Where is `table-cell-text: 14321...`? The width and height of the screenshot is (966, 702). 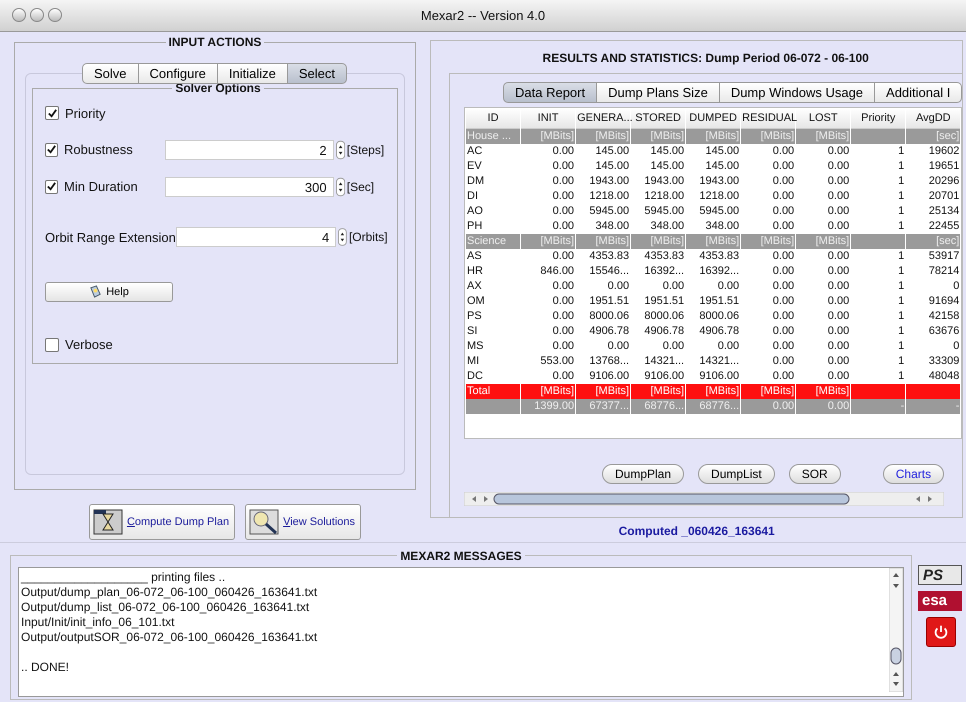 table-cell-text: 14321... is located at coordinates (664, 361).